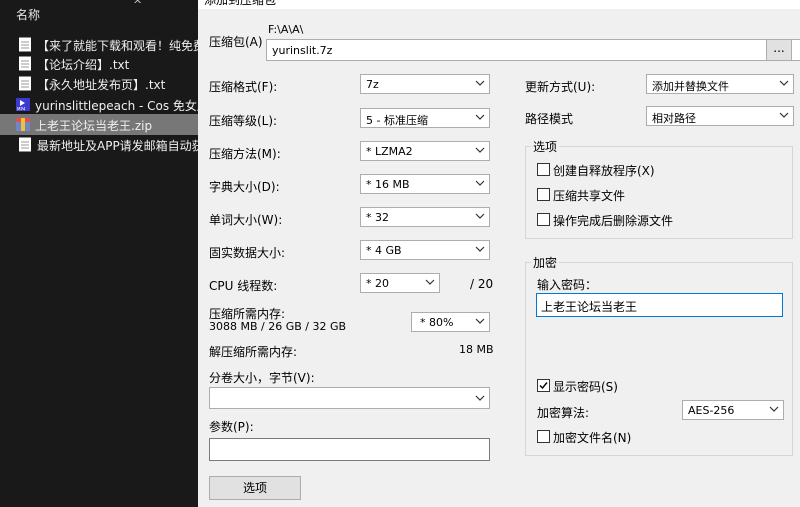  I want to click on threads-label: CPU 线程数:, so click(243, 286).